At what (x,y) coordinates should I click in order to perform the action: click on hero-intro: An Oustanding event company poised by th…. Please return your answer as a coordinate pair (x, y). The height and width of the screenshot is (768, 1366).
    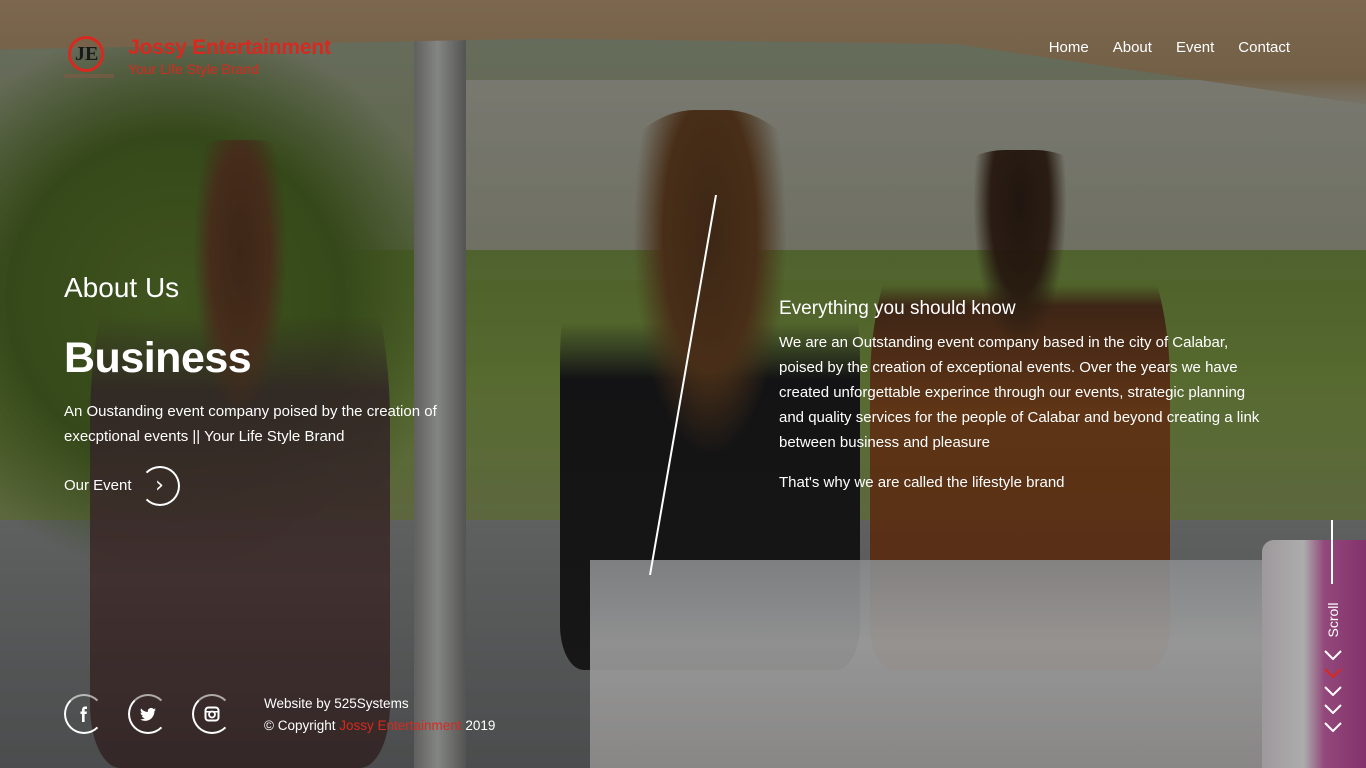
    Looking at the image, I should click on (250, 424).